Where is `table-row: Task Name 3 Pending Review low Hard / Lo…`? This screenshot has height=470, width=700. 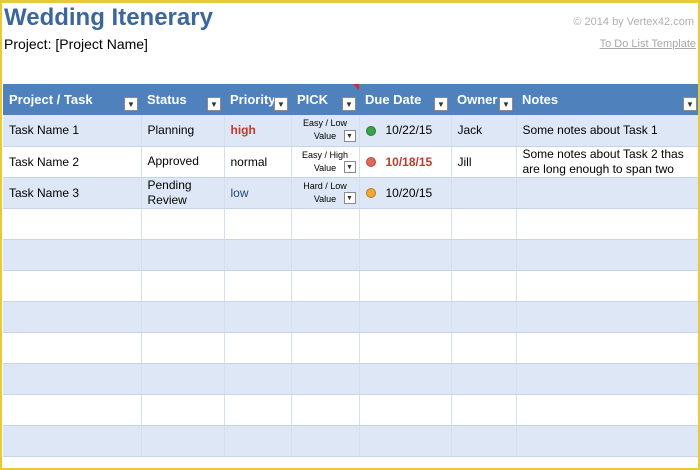 table-row: Task Name 3 Pending Review low Hard / Lo… is located at coordinates (351, 193).